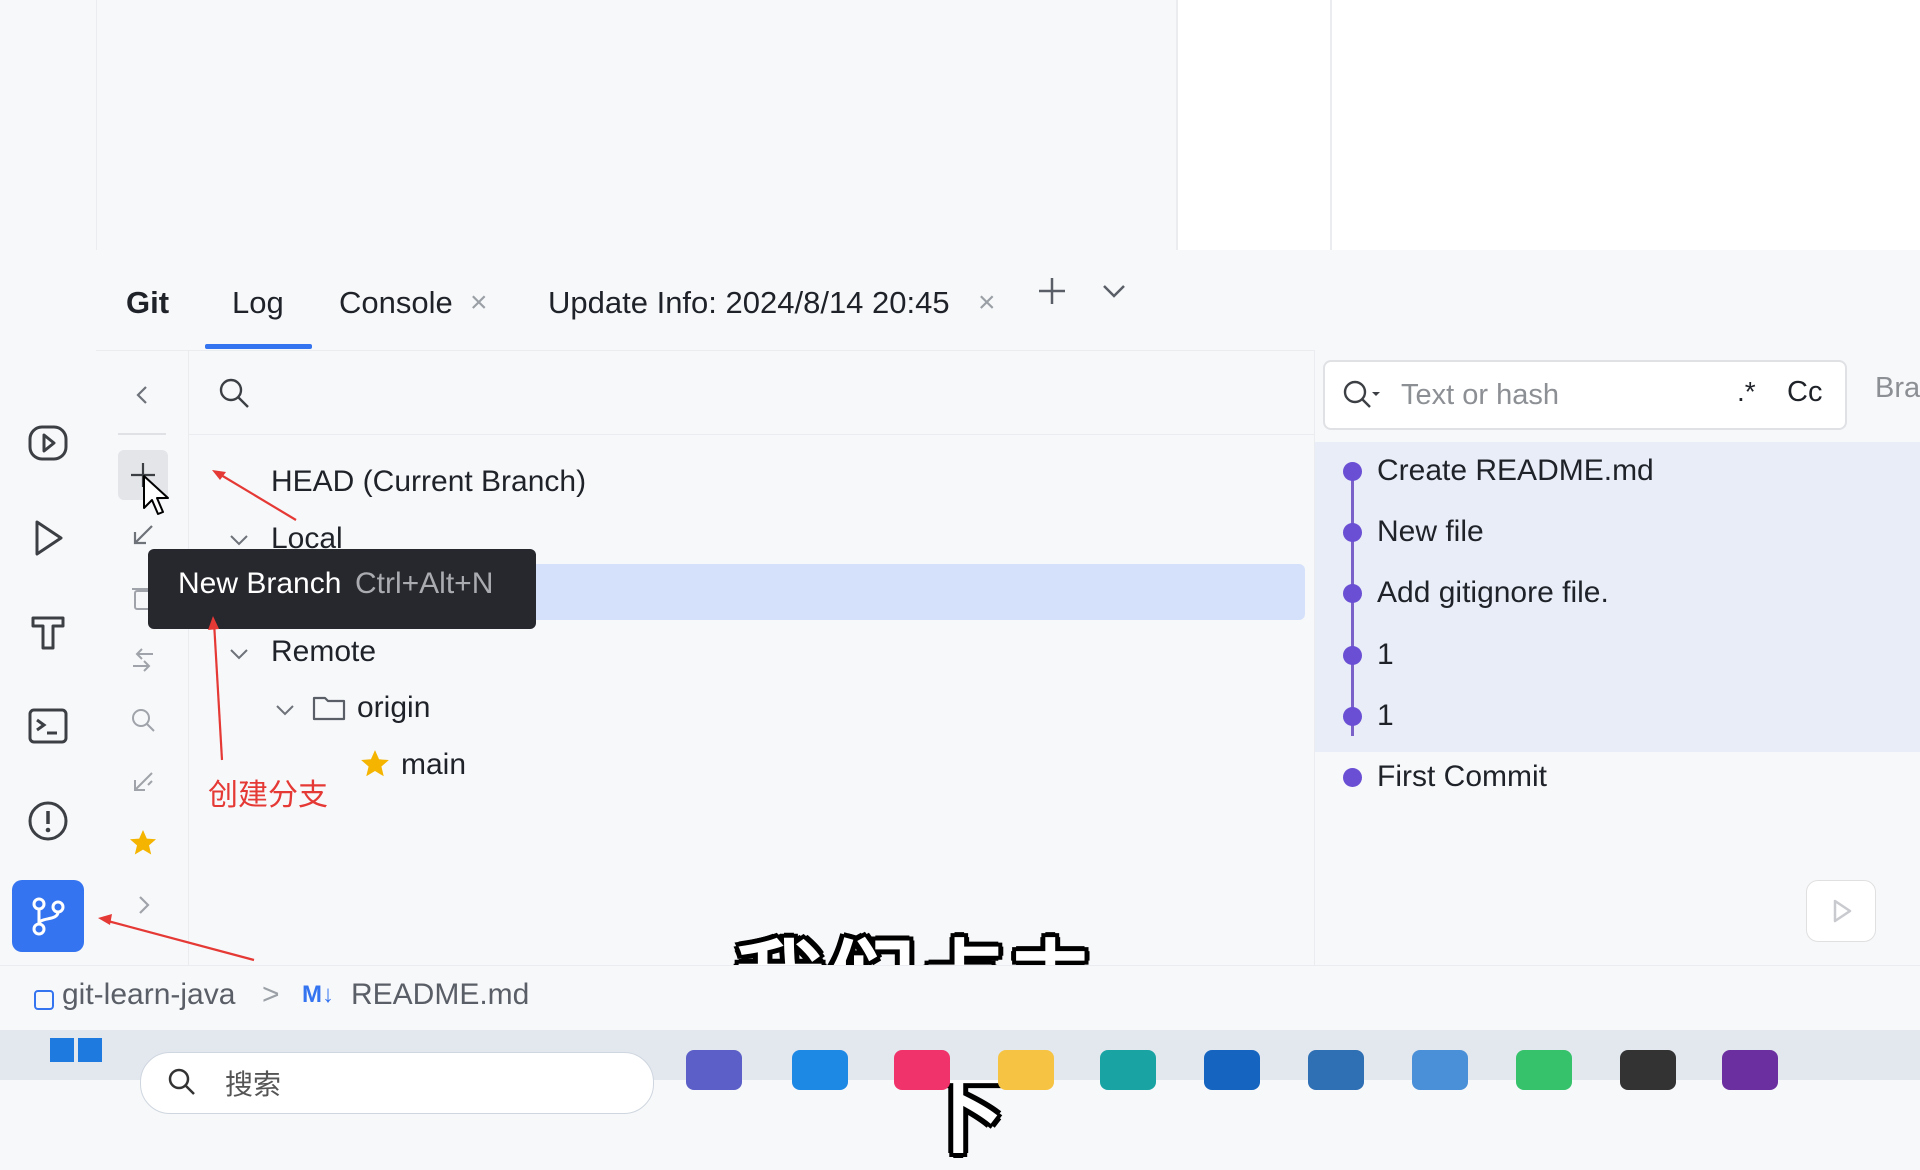 Image resolution: width=1920 pixels, height=1170 pixels. I want to click on tab-update-info: Update Info: 2024/8/14 20:45, so click(749, 303).